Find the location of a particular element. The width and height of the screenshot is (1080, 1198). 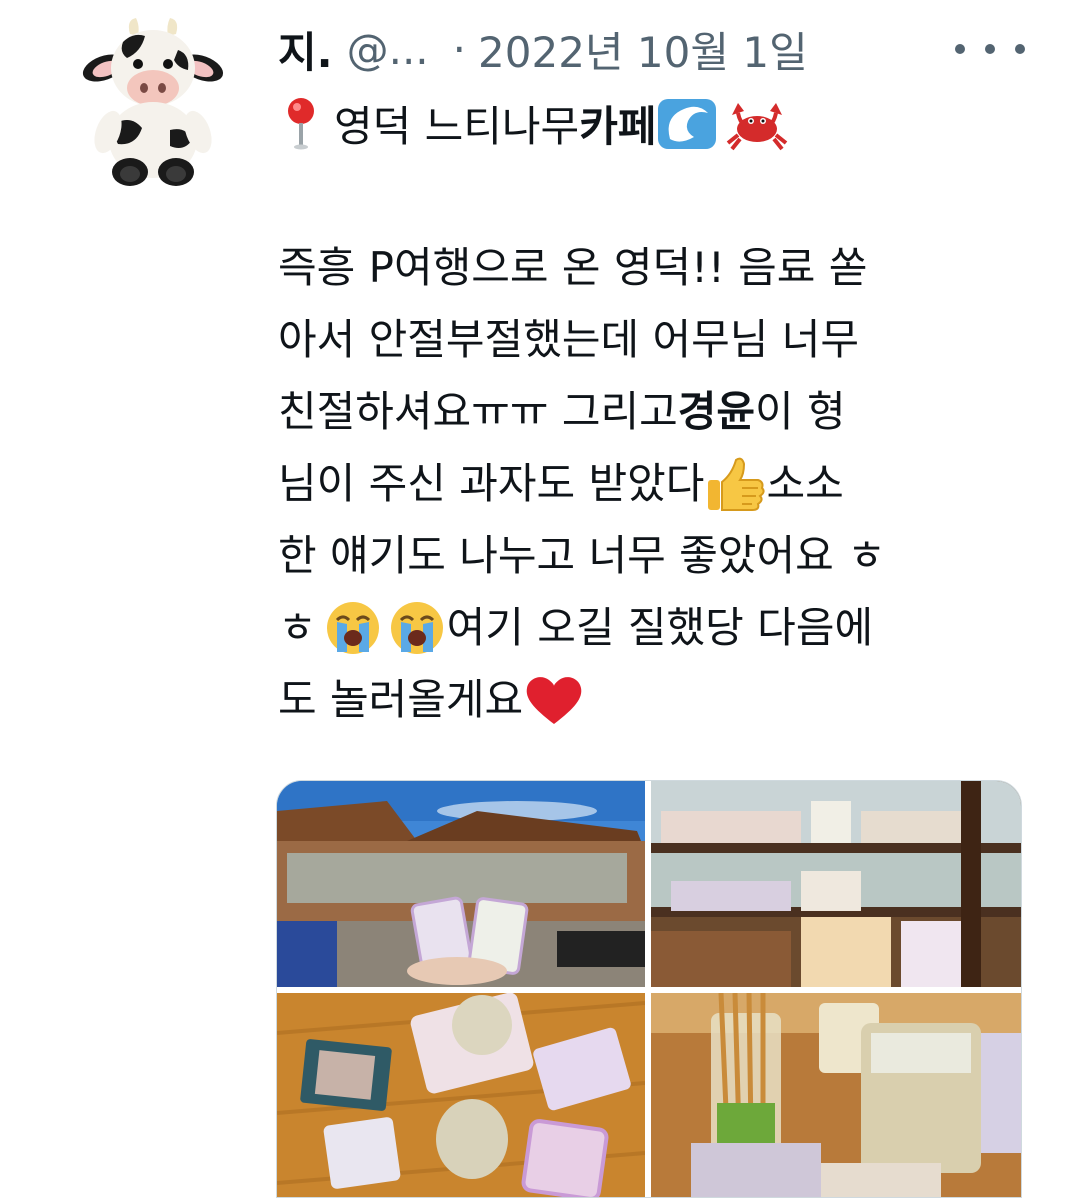

body-line: ㅎ 여기 오길 질했당 다음에 is located at coordinates (658, 628).